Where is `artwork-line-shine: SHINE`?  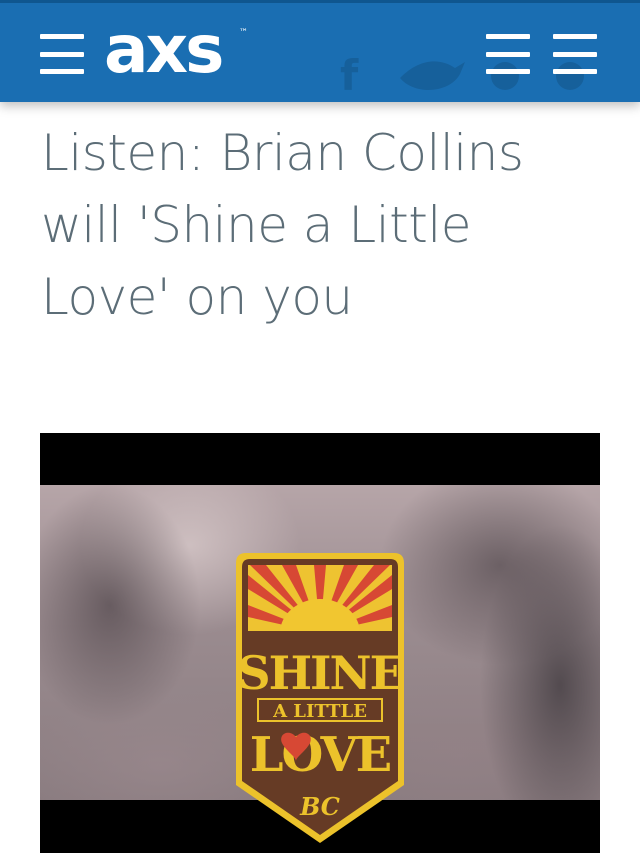 artwork-line-shine: SHINE is located at coordinates (319, 673).